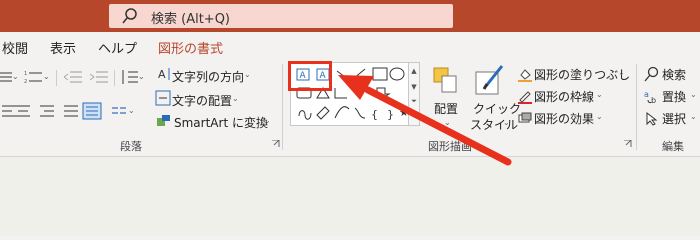 This screenshot has height=240, width=700. I want to click on justify-icon, so click(71, 111).